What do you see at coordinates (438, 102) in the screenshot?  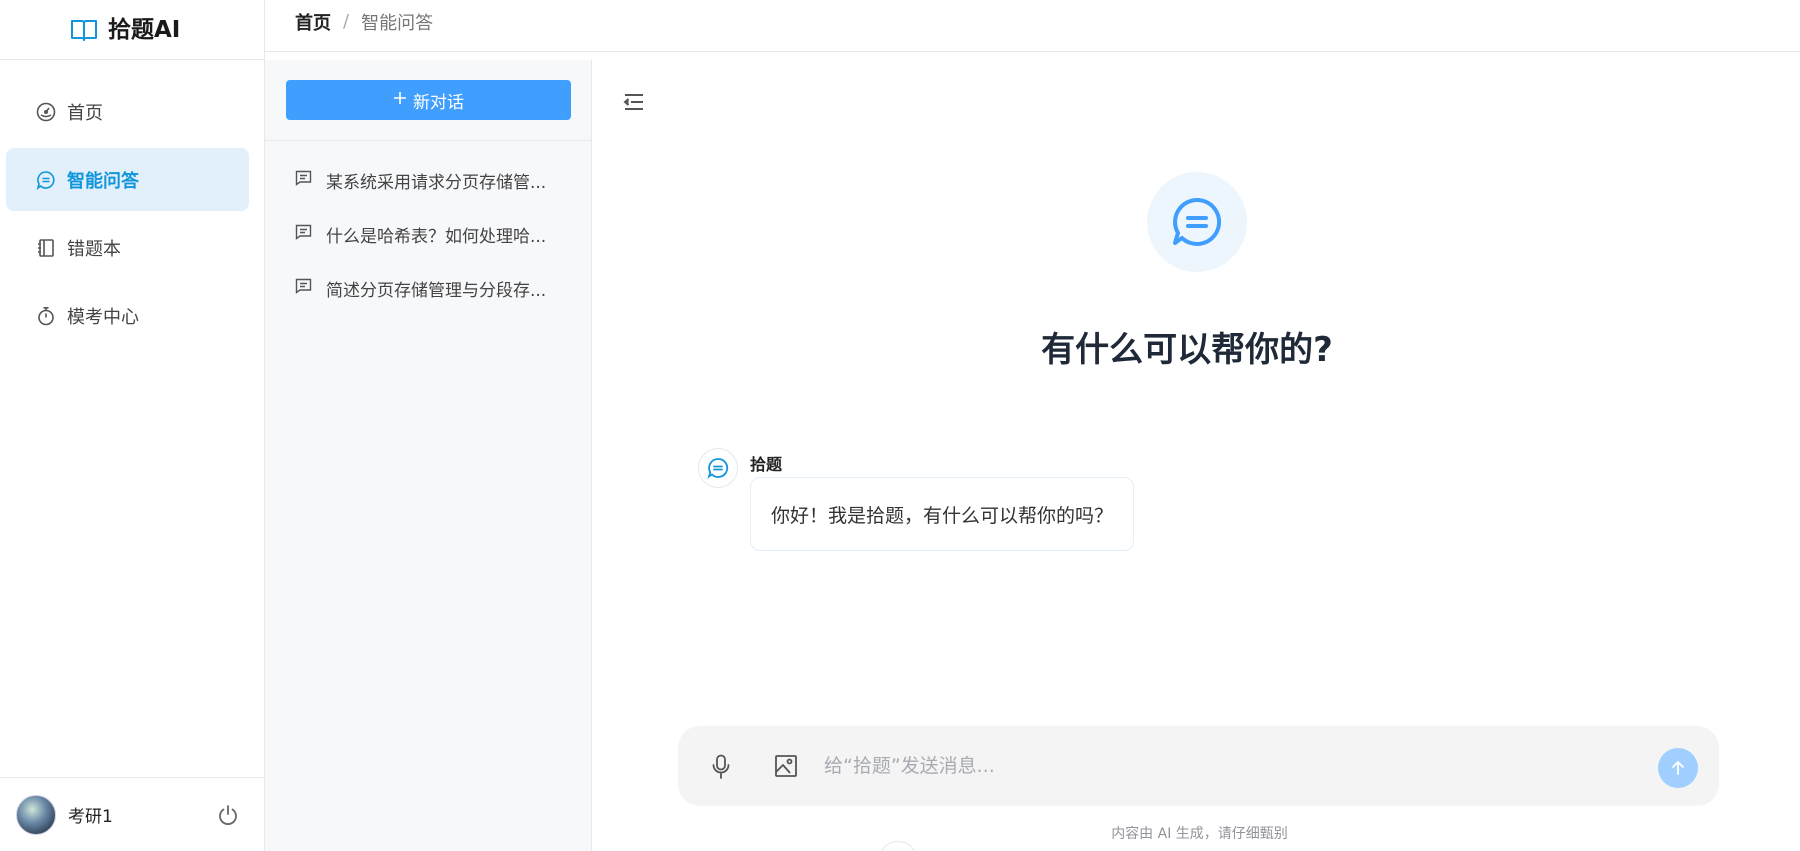 I see `new-chat-label: 新对话` at bounding box center [438, 102].